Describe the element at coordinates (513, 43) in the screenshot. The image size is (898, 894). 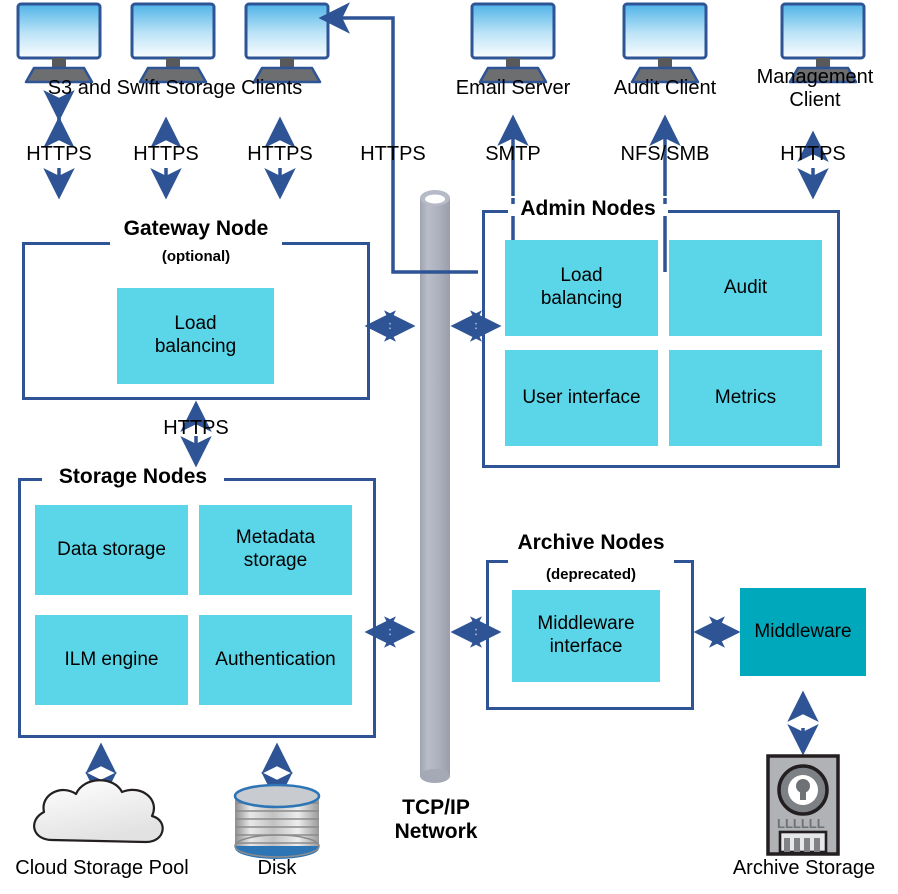
I see `monitor-icon-email-server` at that location.